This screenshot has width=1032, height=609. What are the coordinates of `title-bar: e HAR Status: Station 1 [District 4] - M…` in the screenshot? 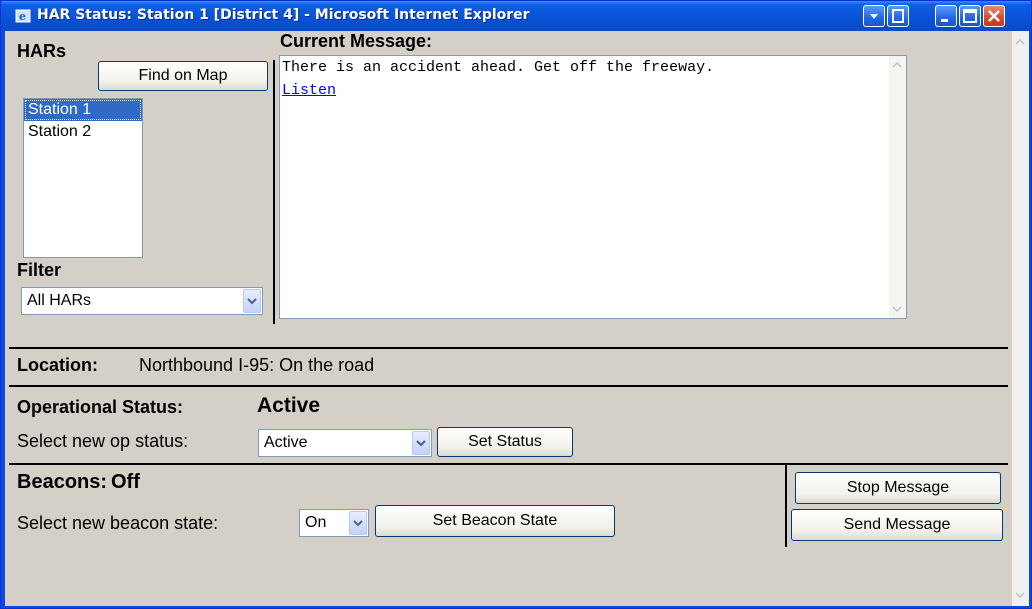 It's located at (516, 16).